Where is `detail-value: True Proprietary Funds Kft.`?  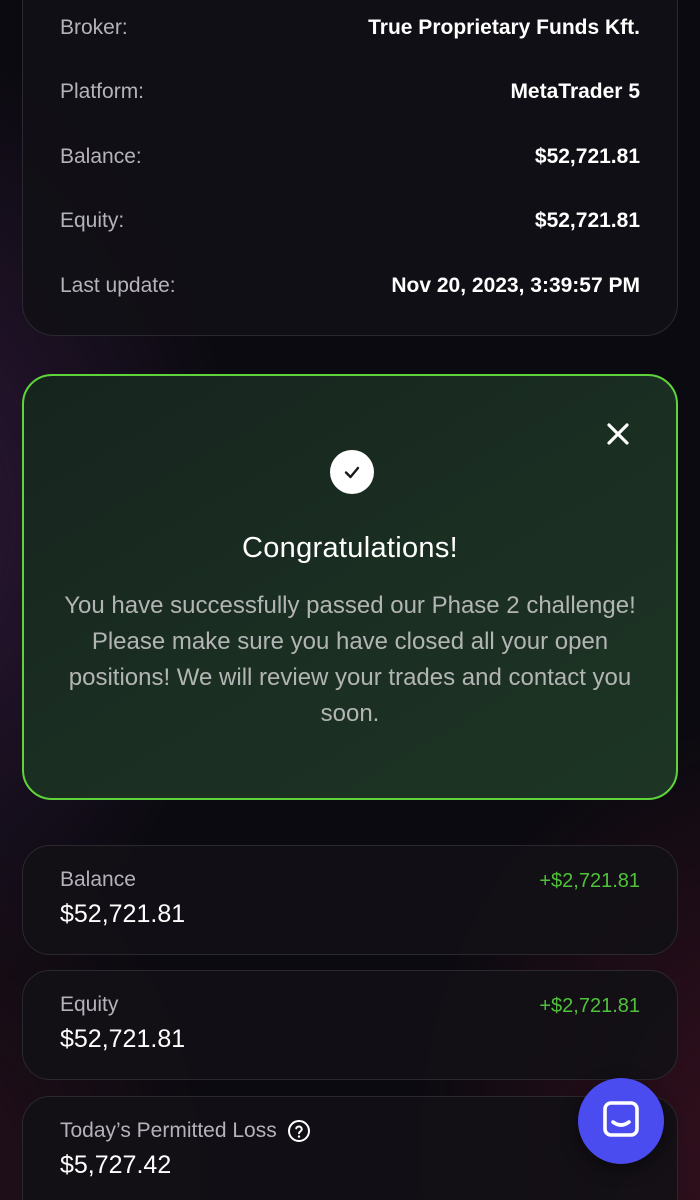 detail-value: True Proprietary Funds Kft. is located at coordinates (504, 27).